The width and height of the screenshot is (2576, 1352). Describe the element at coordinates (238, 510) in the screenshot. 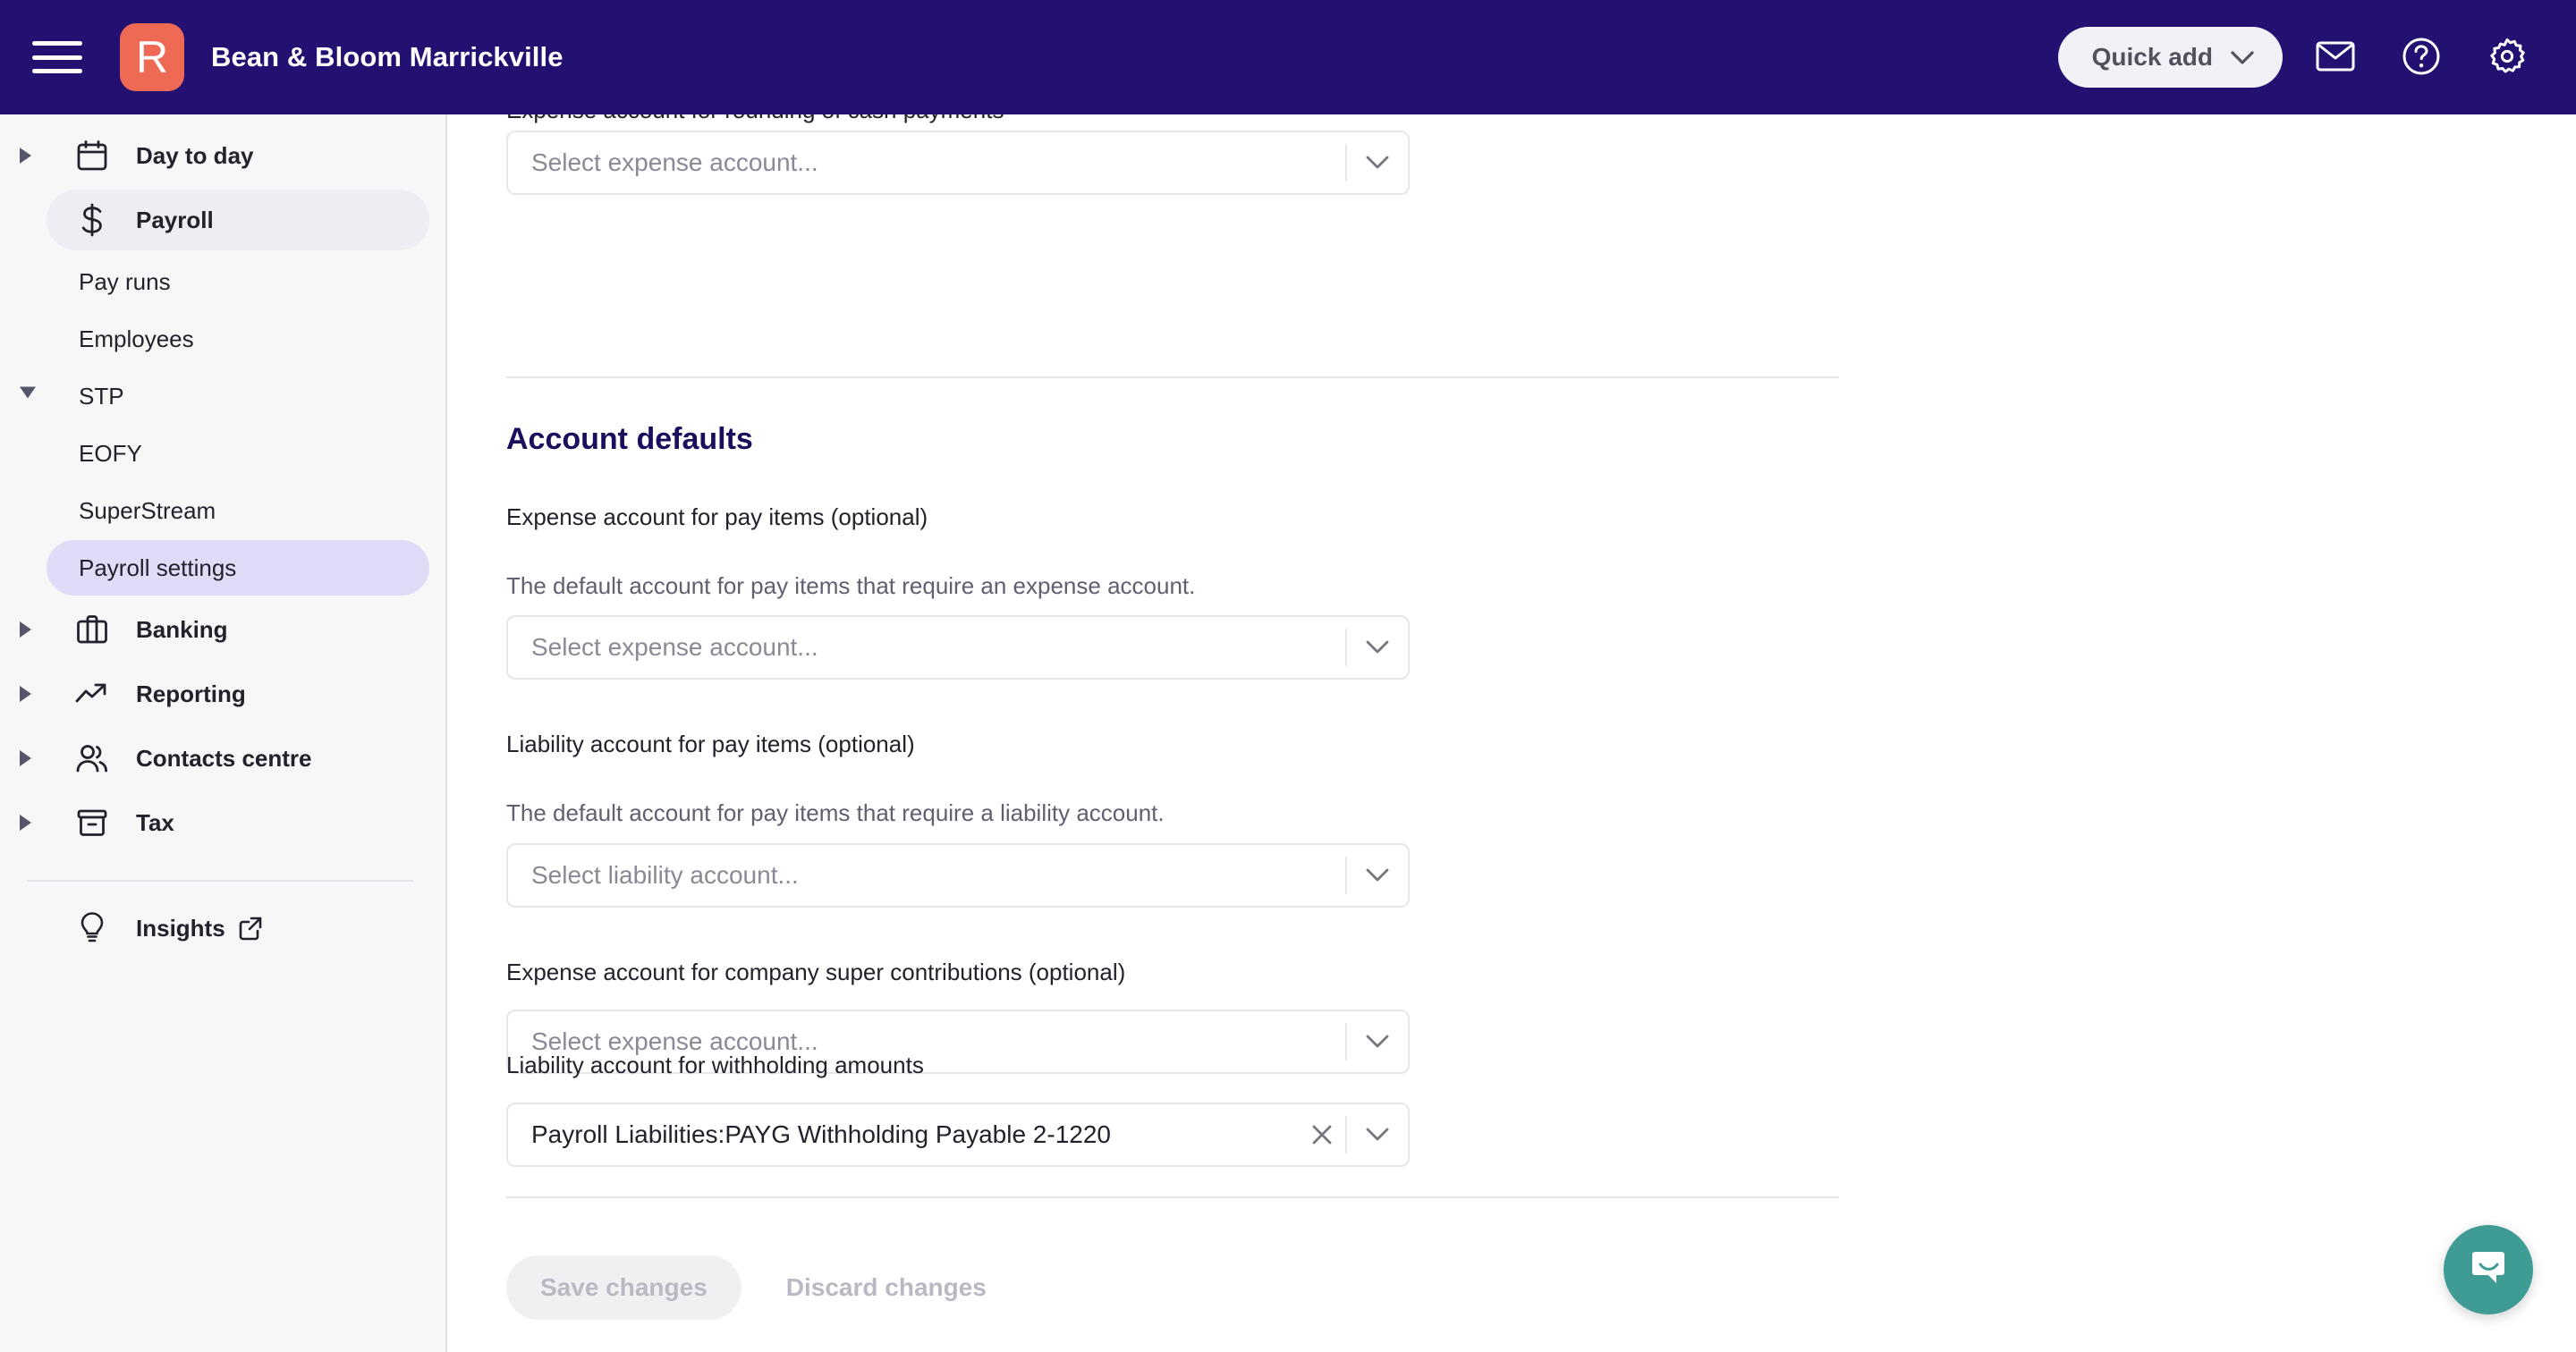

I see `sidebar-item-superstream: SuperStream` at that location.